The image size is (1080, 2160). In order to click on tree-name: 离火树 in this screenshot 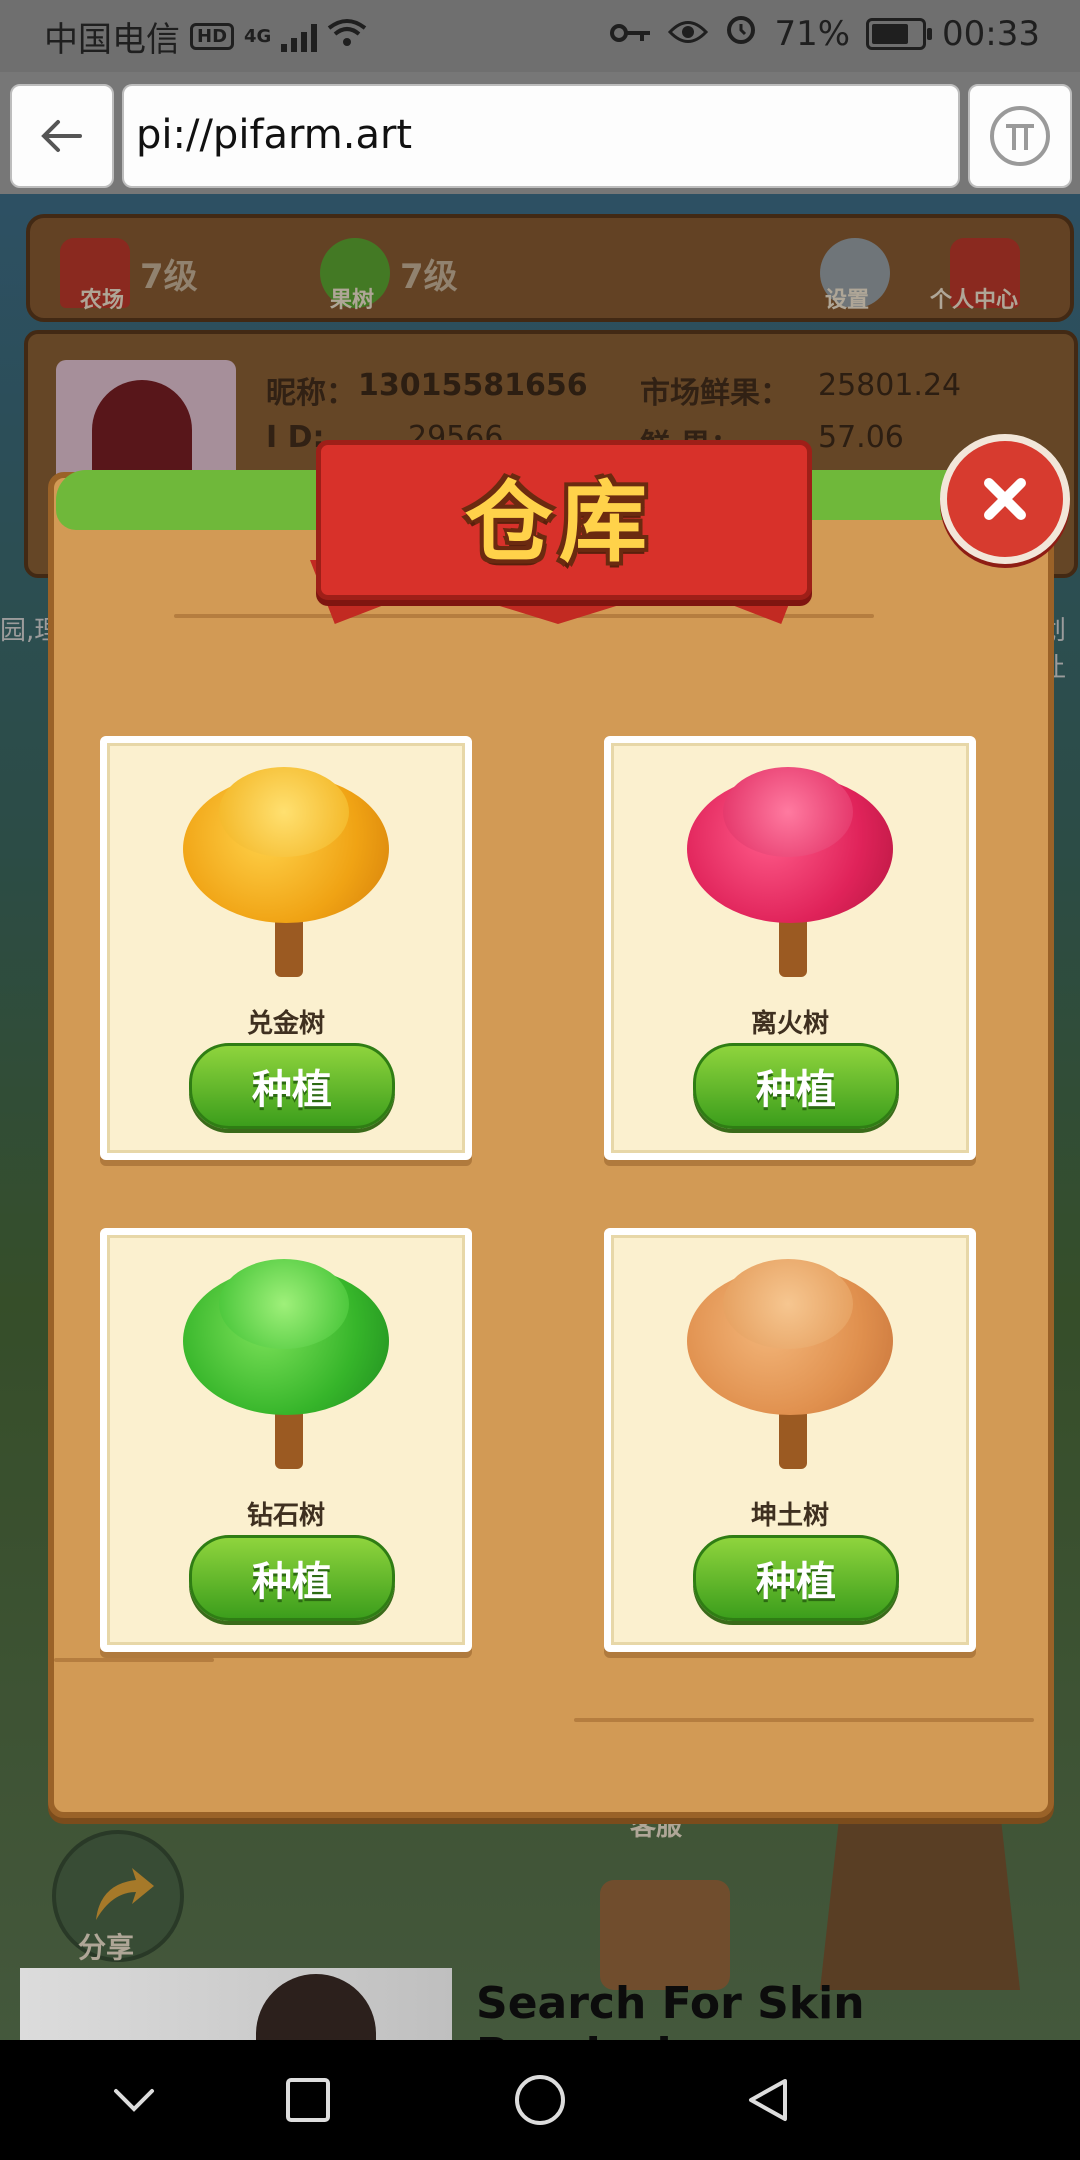, I will do `click(789, 1024)`.